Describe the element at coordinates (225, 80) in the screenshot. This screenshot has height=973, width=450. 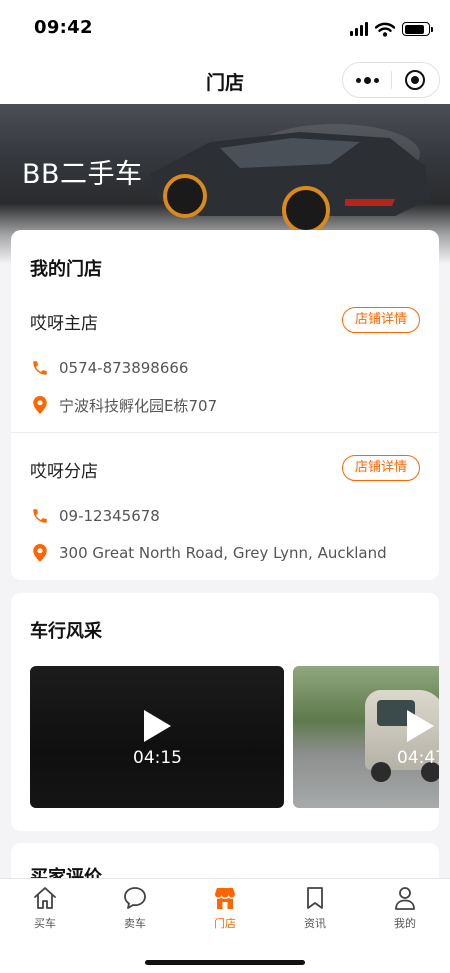
I see `nav-bar: 门店` at that location.